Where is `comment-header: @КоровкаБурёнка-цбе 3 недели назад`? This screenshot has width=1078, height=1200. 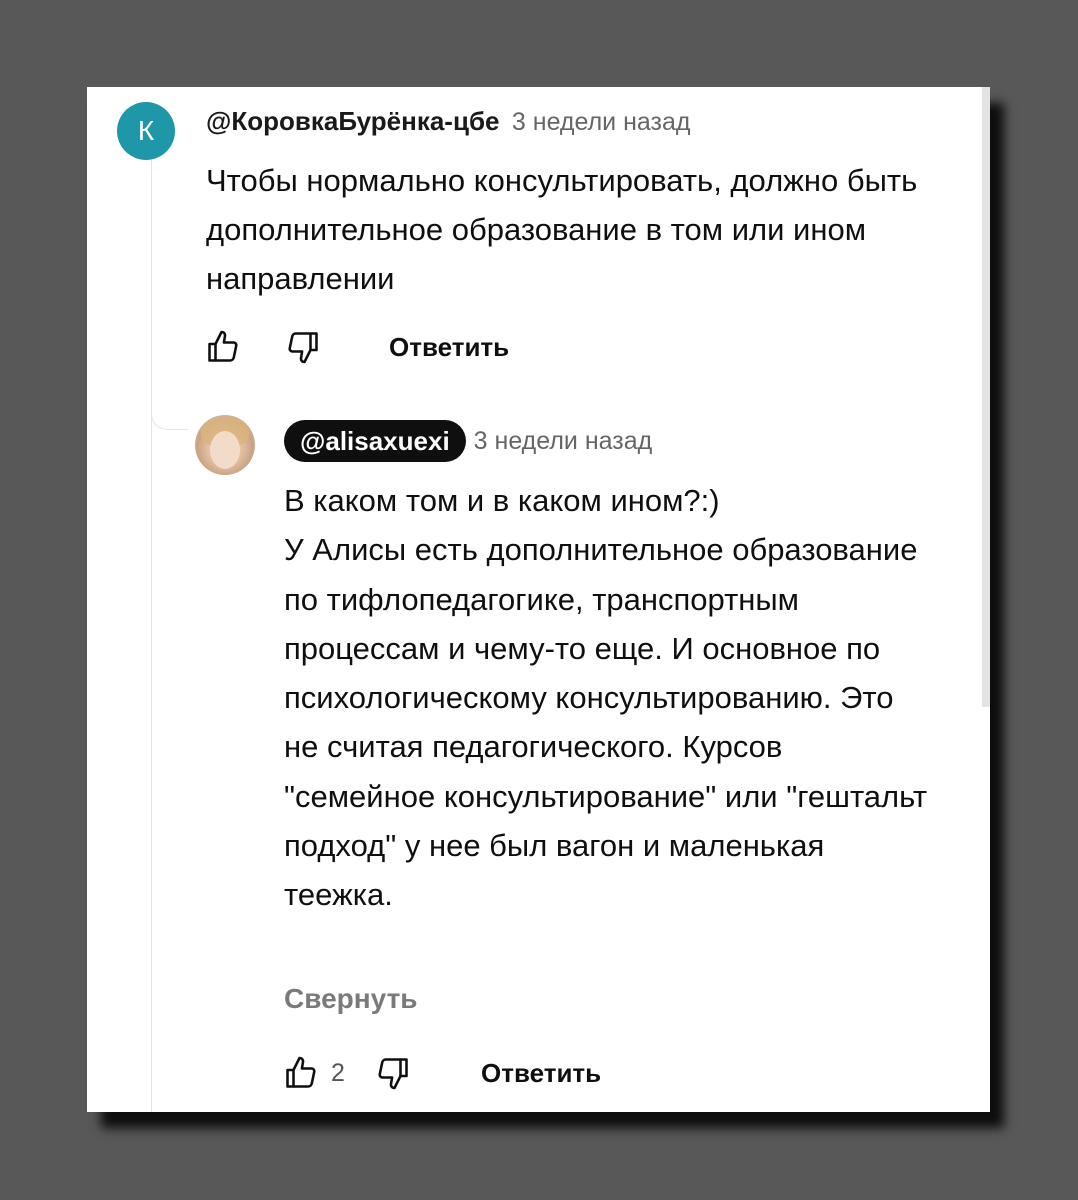 comment-header: @КоровкаБурёнка-цбе 3 недели назад is located at coordinates (448, 121).